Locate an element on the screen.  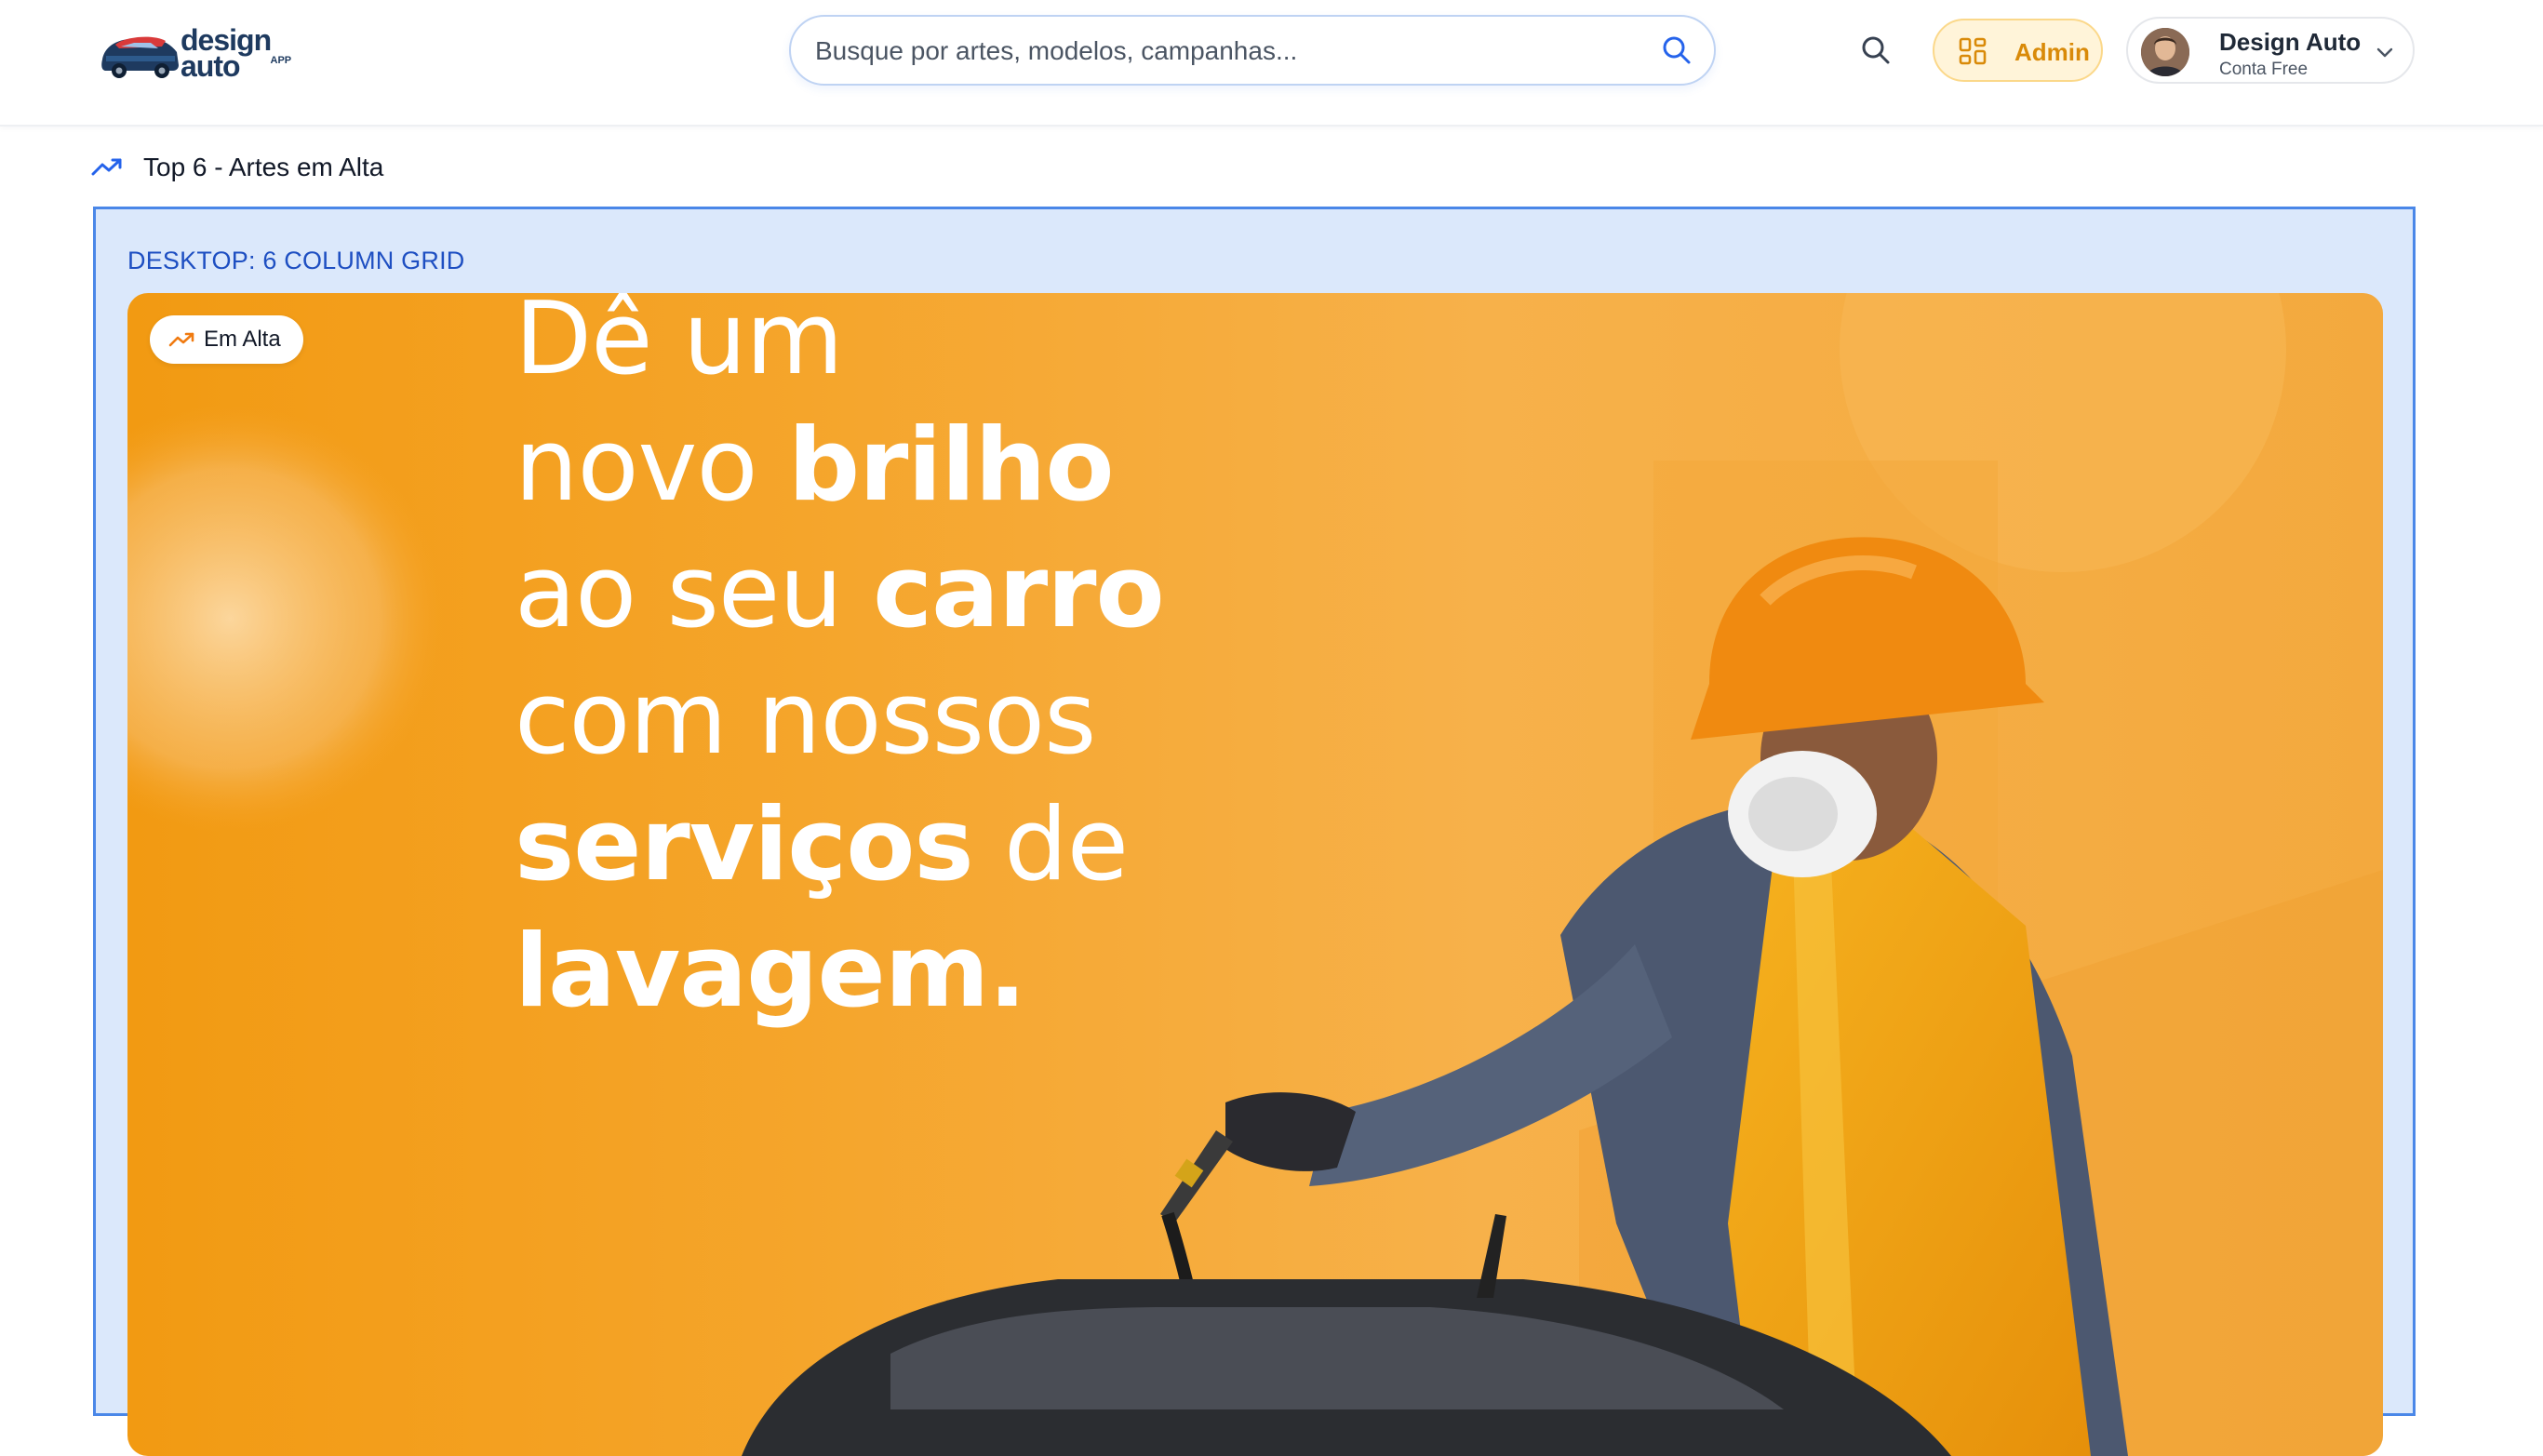
user-plan: Conta Free is located at coordinates (2264, 69).